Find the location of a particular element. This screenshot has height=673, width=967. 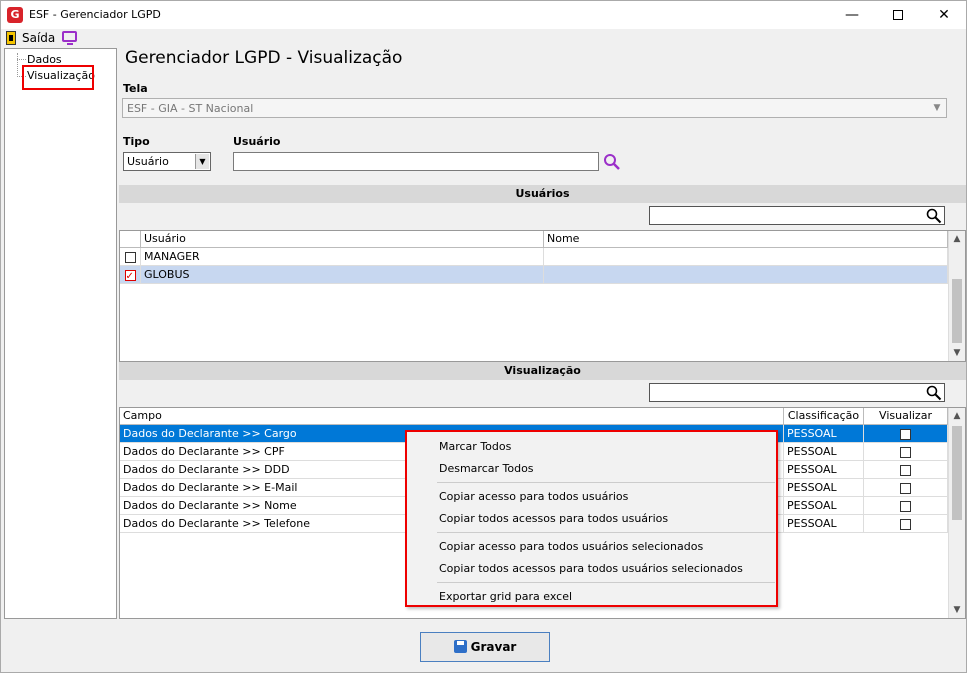

page-title: Gerenciador LGPD - Visualização is located at coordinates (264, 58).